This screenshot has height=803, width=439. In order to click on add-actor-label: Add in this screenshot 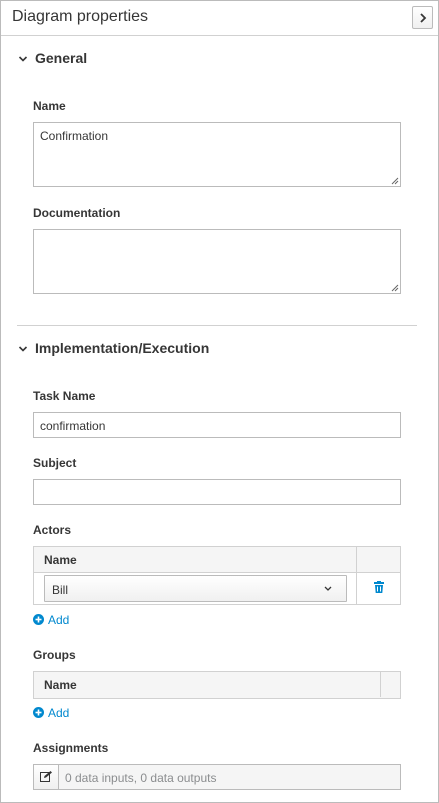, I will do `click(59, 620)`.